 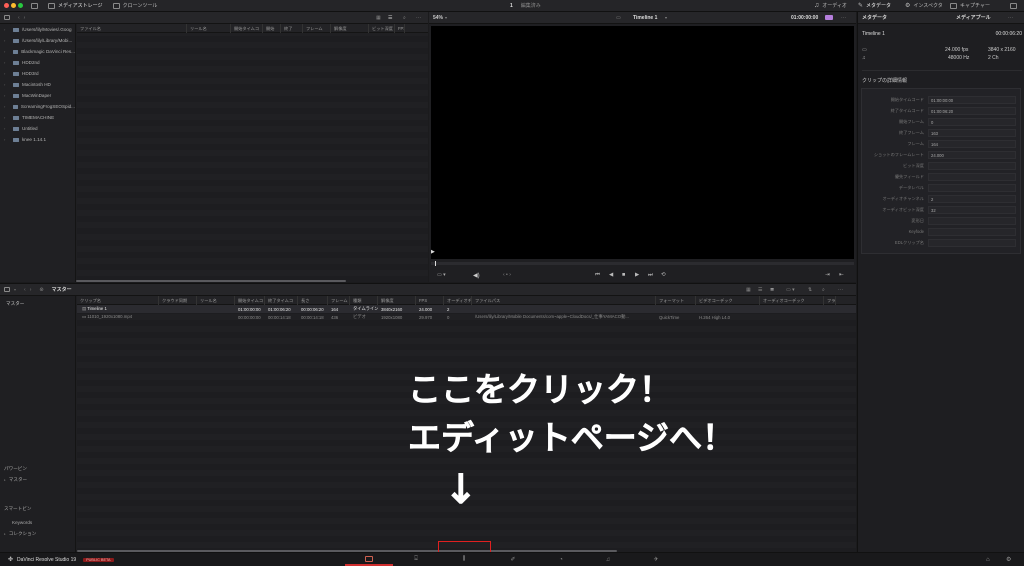 What do you see at coordinates (823, 290) in the screenshot?
I see `pool-search-icon: ⌕` at bounding box center [823, 290].